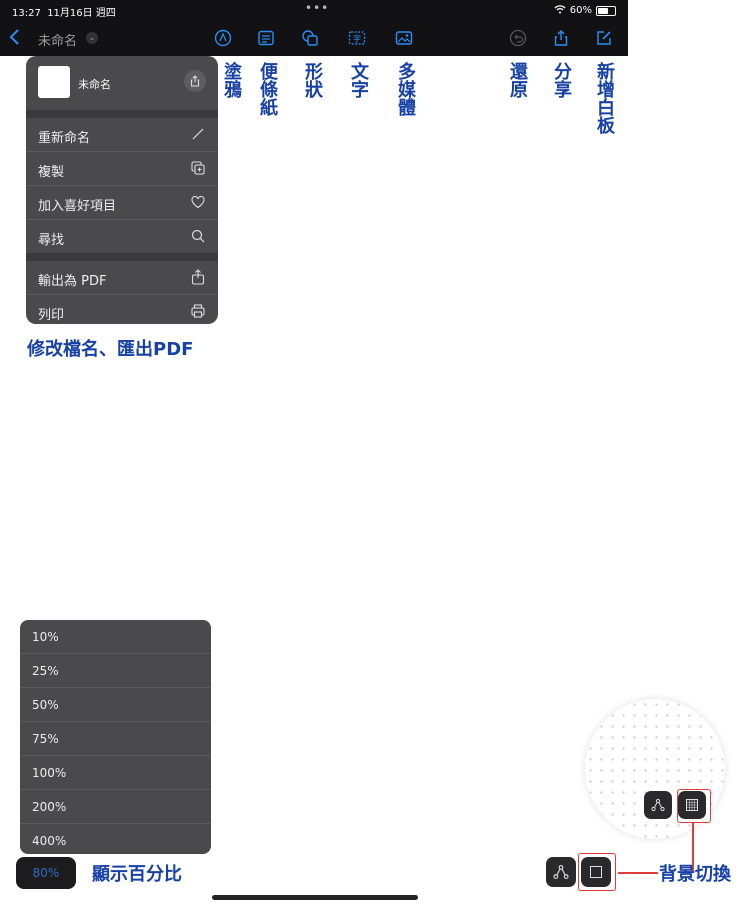  I want to click on document-title: 未命名, so click(57, 39).